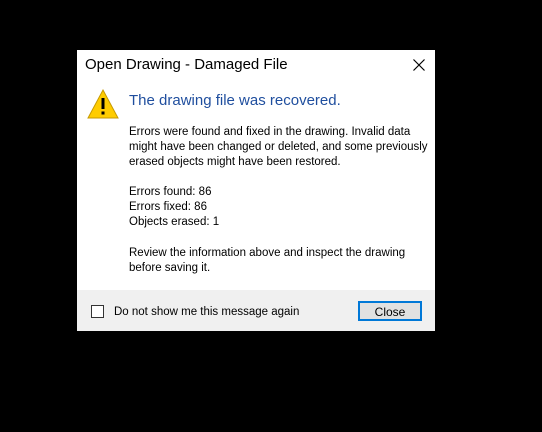 The height and width of the screenshot is (432, 542). What do you see at coordinates (174, 222) in the screenshot?
I see `objects-erased-text: Objects erased: 1` at bounding box center [174, 222].